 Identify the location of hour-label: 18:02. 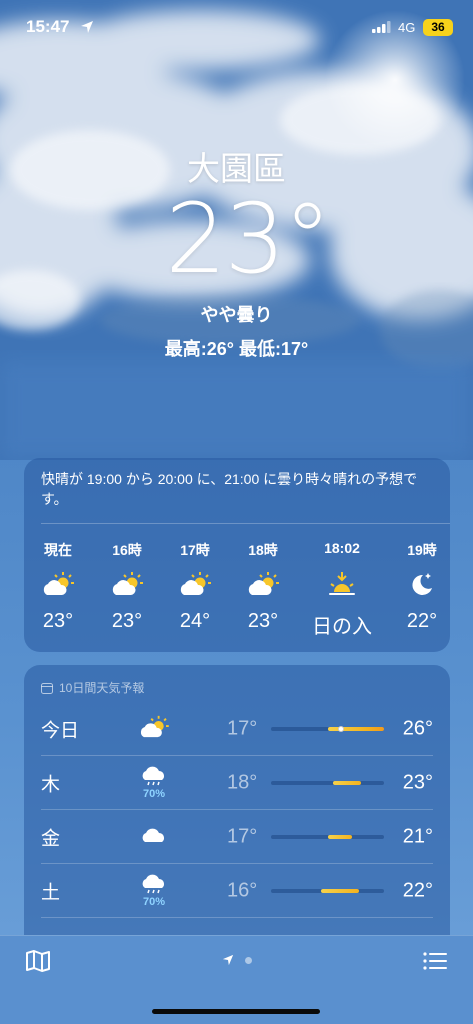
(342, 548).